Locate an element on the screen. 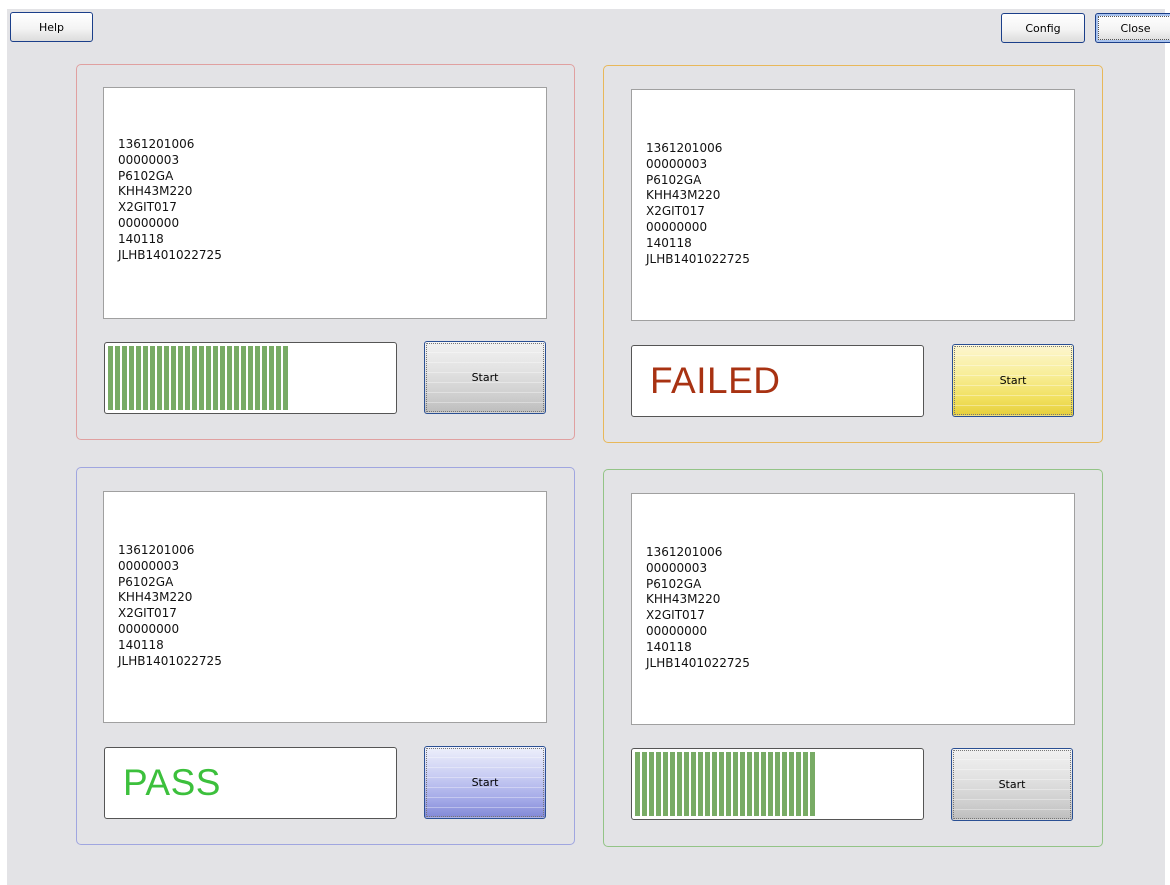 This screenshot has width=1170, height=885. status-display: FAILED is located at coordinates (777, 381).